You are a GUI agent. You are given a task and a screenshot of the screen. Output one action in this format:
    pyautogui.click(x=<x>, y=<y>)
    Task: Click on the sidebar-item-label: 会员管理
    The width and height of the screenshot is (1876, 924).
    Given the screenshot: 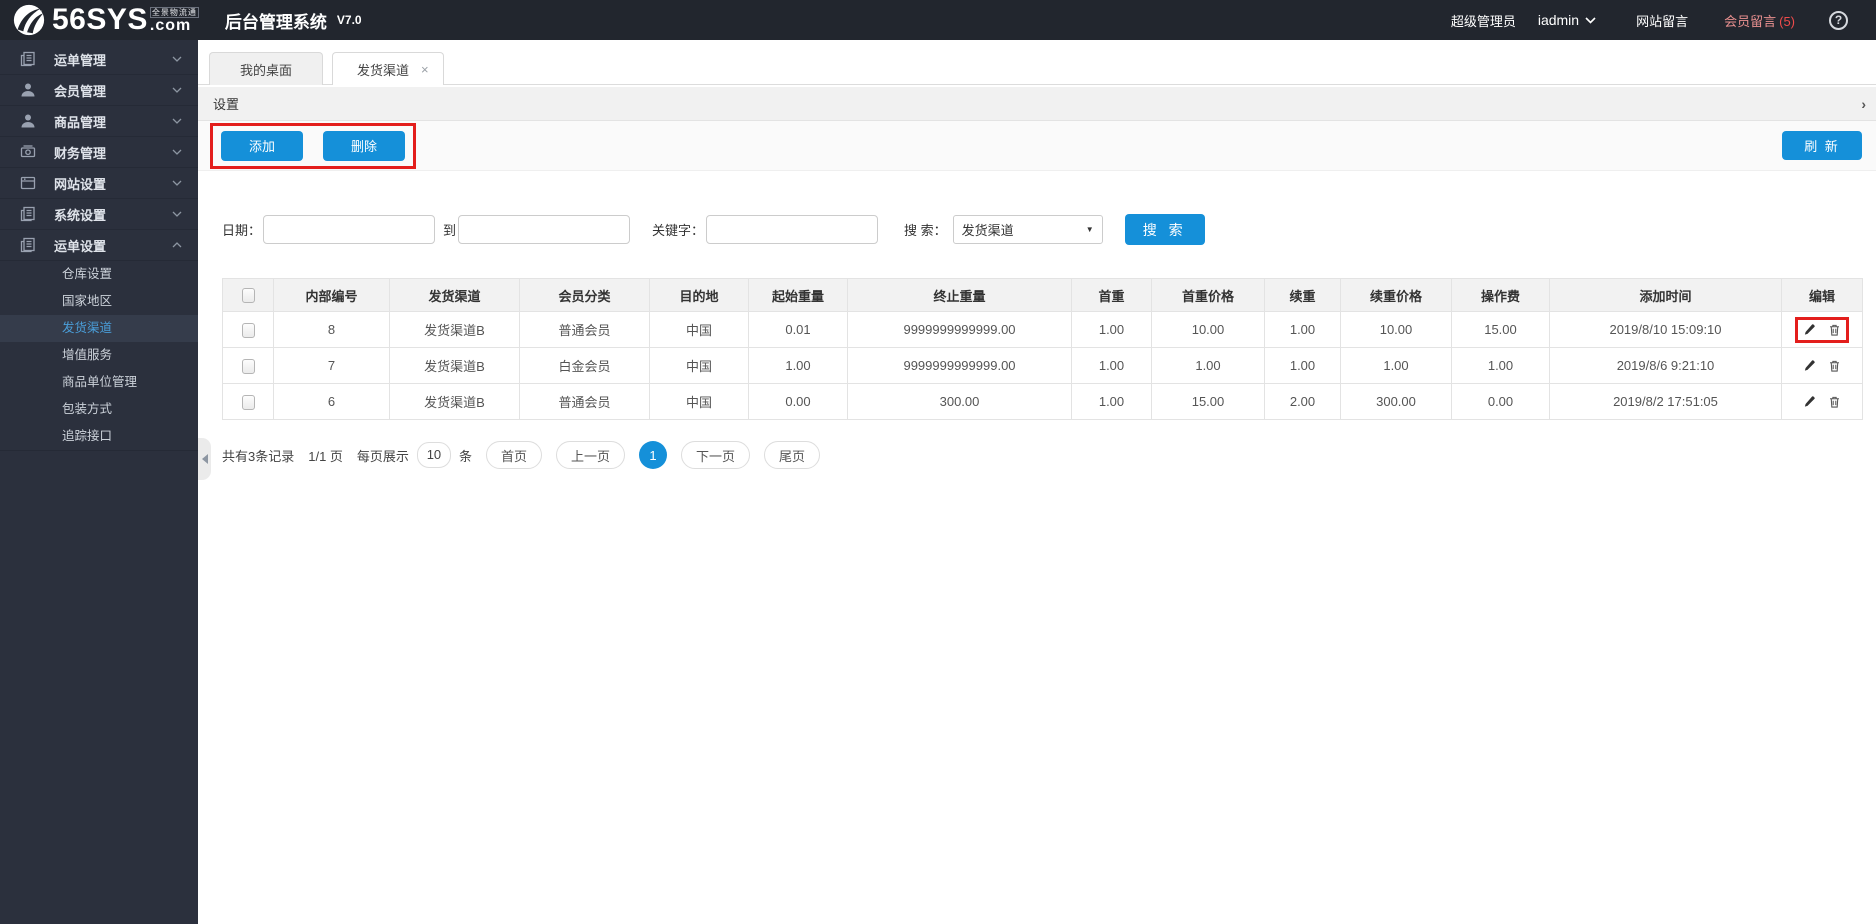 What is the action you would take?
    pyautogui.click(x=80, y=91)
    